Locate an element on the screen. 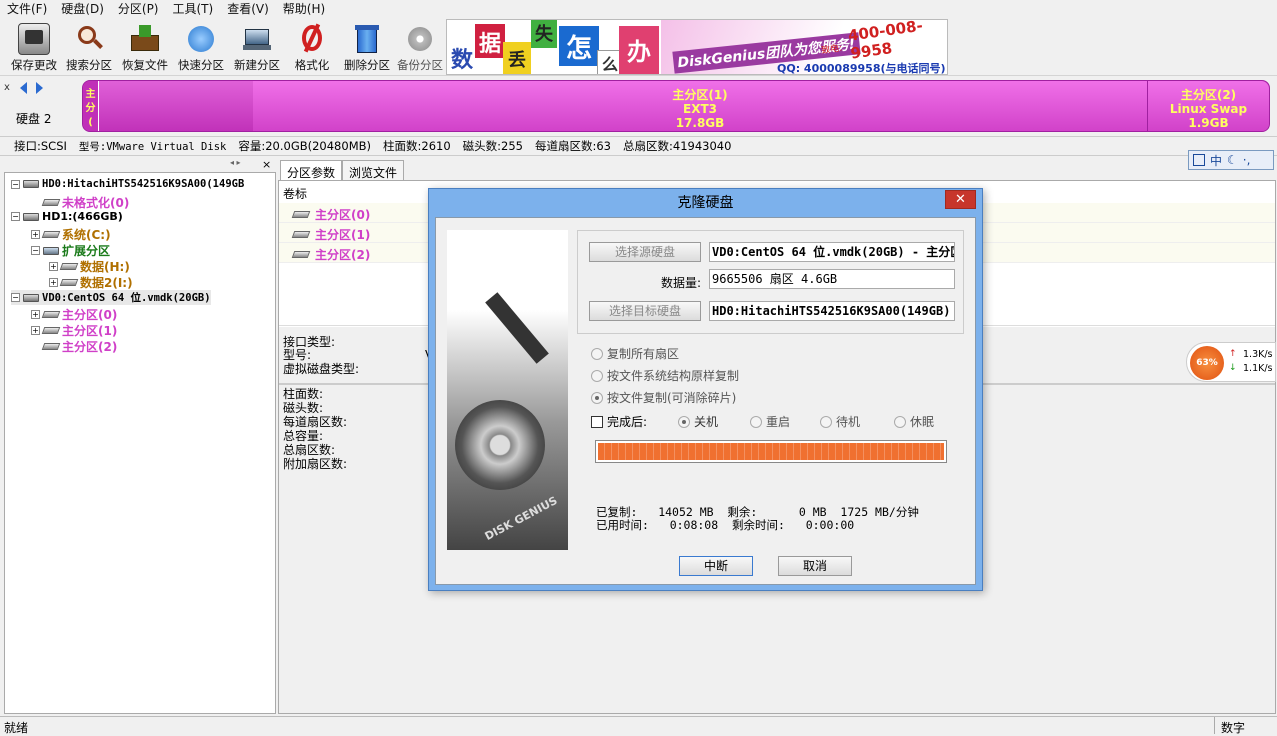 The height and width of the screenshot is (736, 1277). backup-partition-button: 备份分区 is located at coordinates (420, 47).